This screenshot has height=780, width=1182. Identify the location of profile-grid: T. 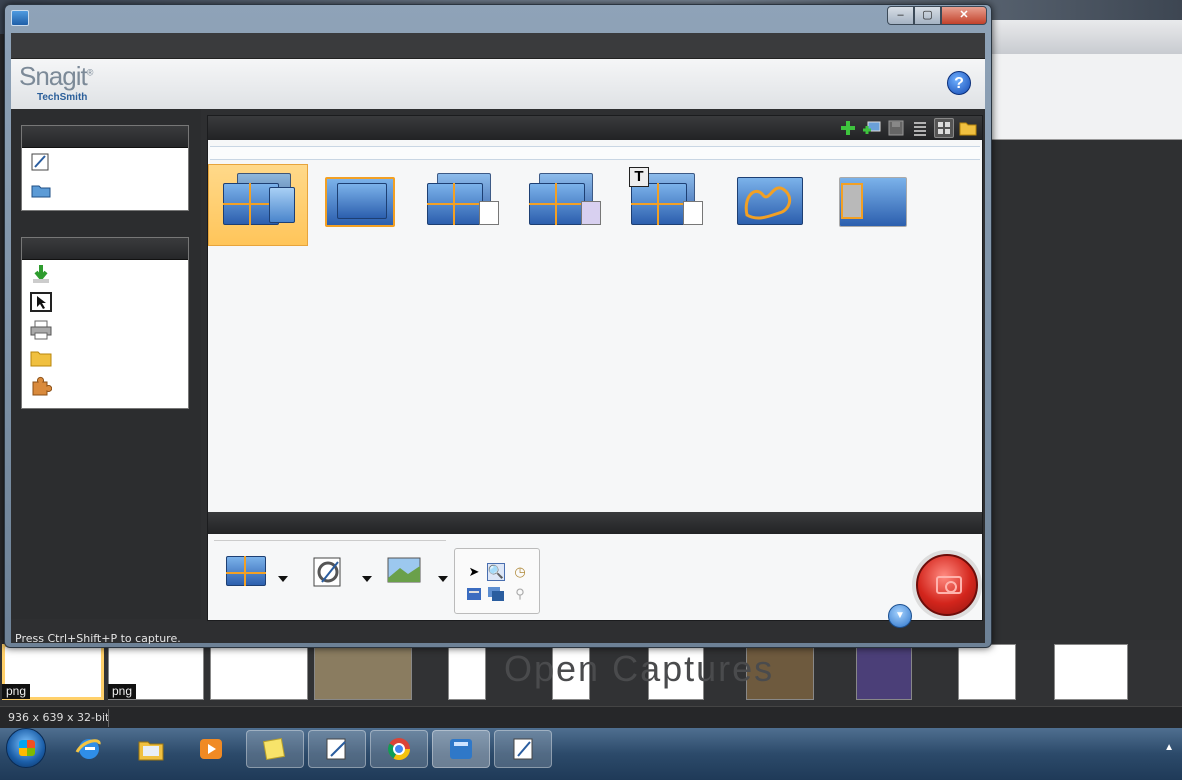
(595, 206).